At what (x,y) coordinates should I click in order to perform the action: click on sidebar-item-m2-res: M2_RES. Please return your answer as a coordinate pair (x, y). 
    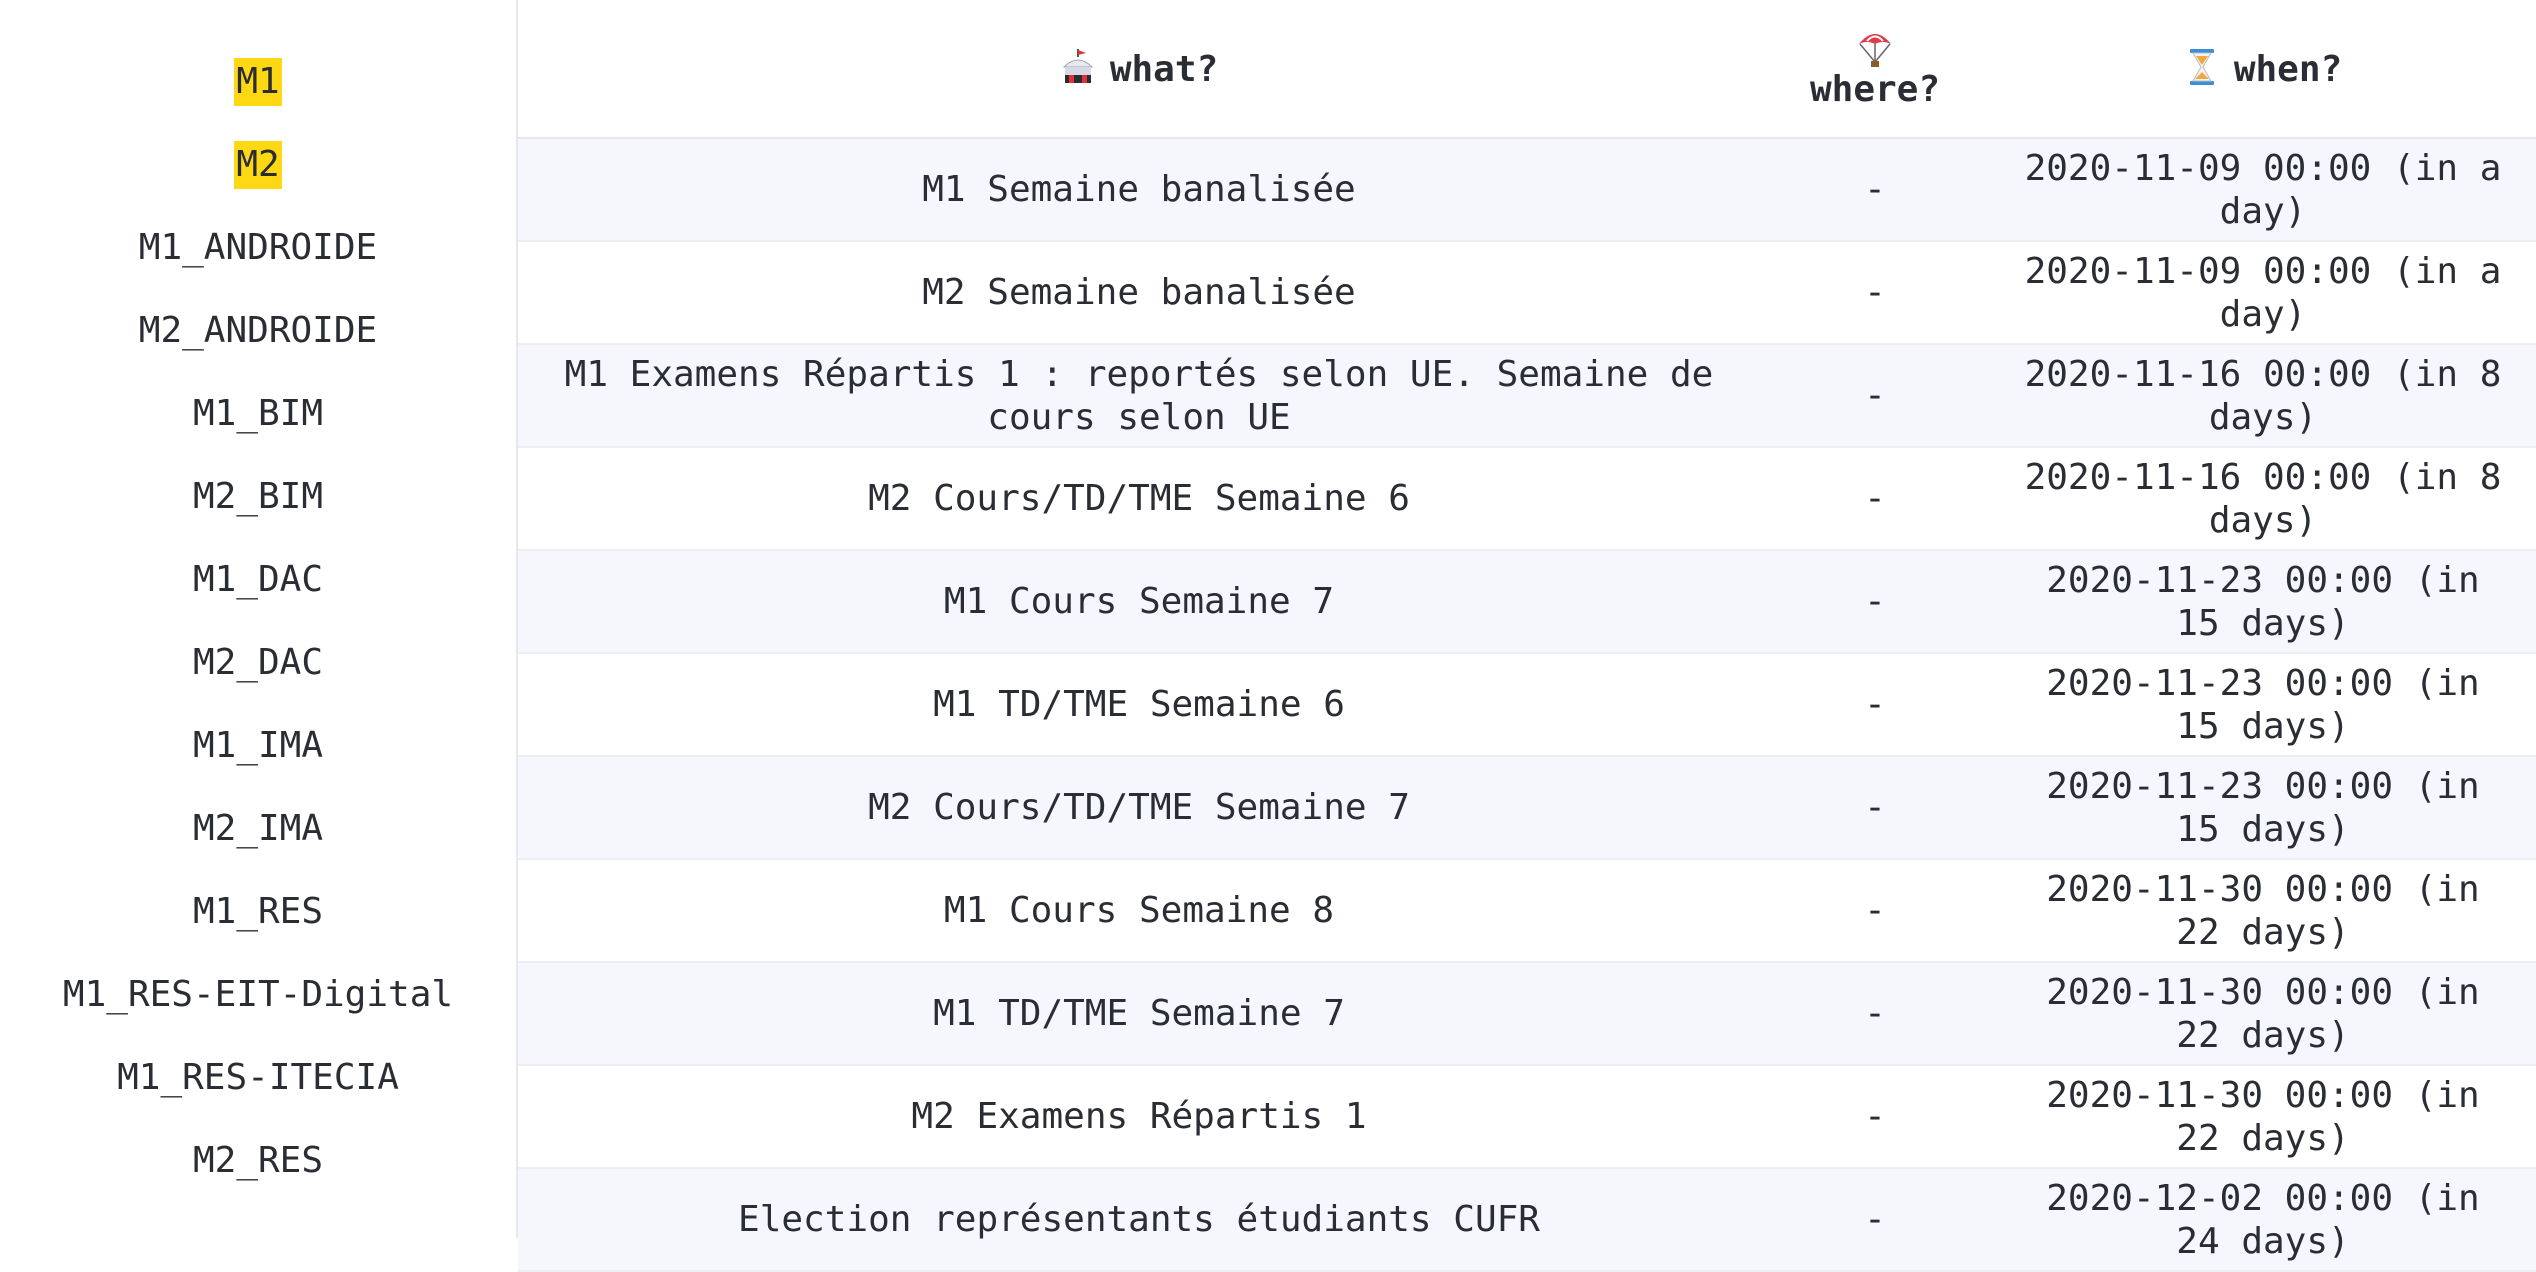
    Looking at the image, I should click on (258, 1178).